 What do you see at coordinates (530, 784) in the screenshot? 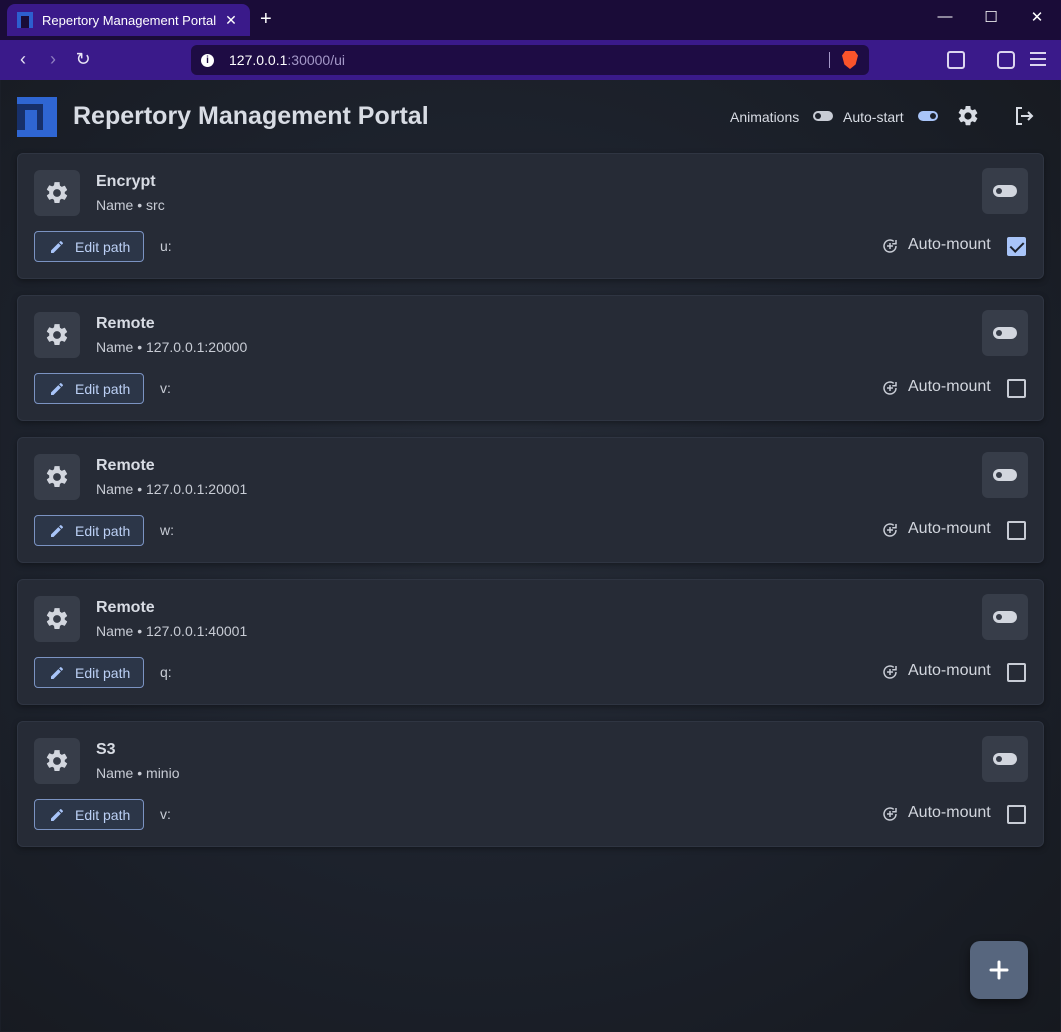
I see `mount-card: S3 Name • minio Edit path v: Auto-mount` at bounding box center [530, 784].